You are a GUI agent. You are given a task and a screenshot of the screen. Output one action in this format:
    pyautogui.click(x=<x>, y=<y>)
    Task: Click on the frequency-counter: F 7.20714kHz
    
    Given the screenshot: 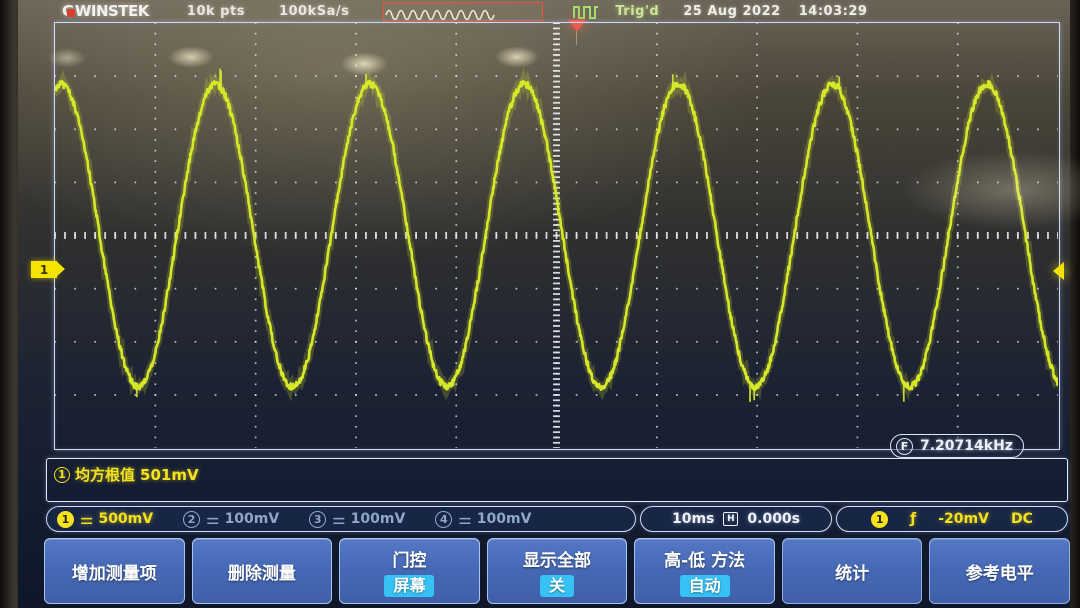 What is the action you would take?
    pyautogui.click(x=957, y=446)
    